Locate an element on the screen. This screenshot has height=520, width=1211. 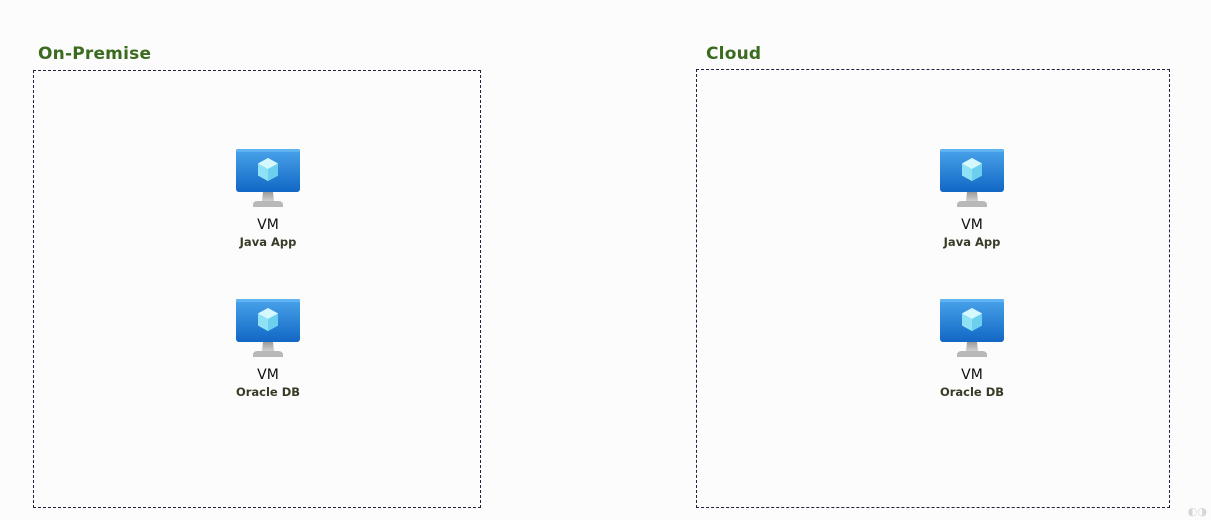
on-premise-oracle-vm-node: VM Oracle DB is located at coordinates (268, 349).